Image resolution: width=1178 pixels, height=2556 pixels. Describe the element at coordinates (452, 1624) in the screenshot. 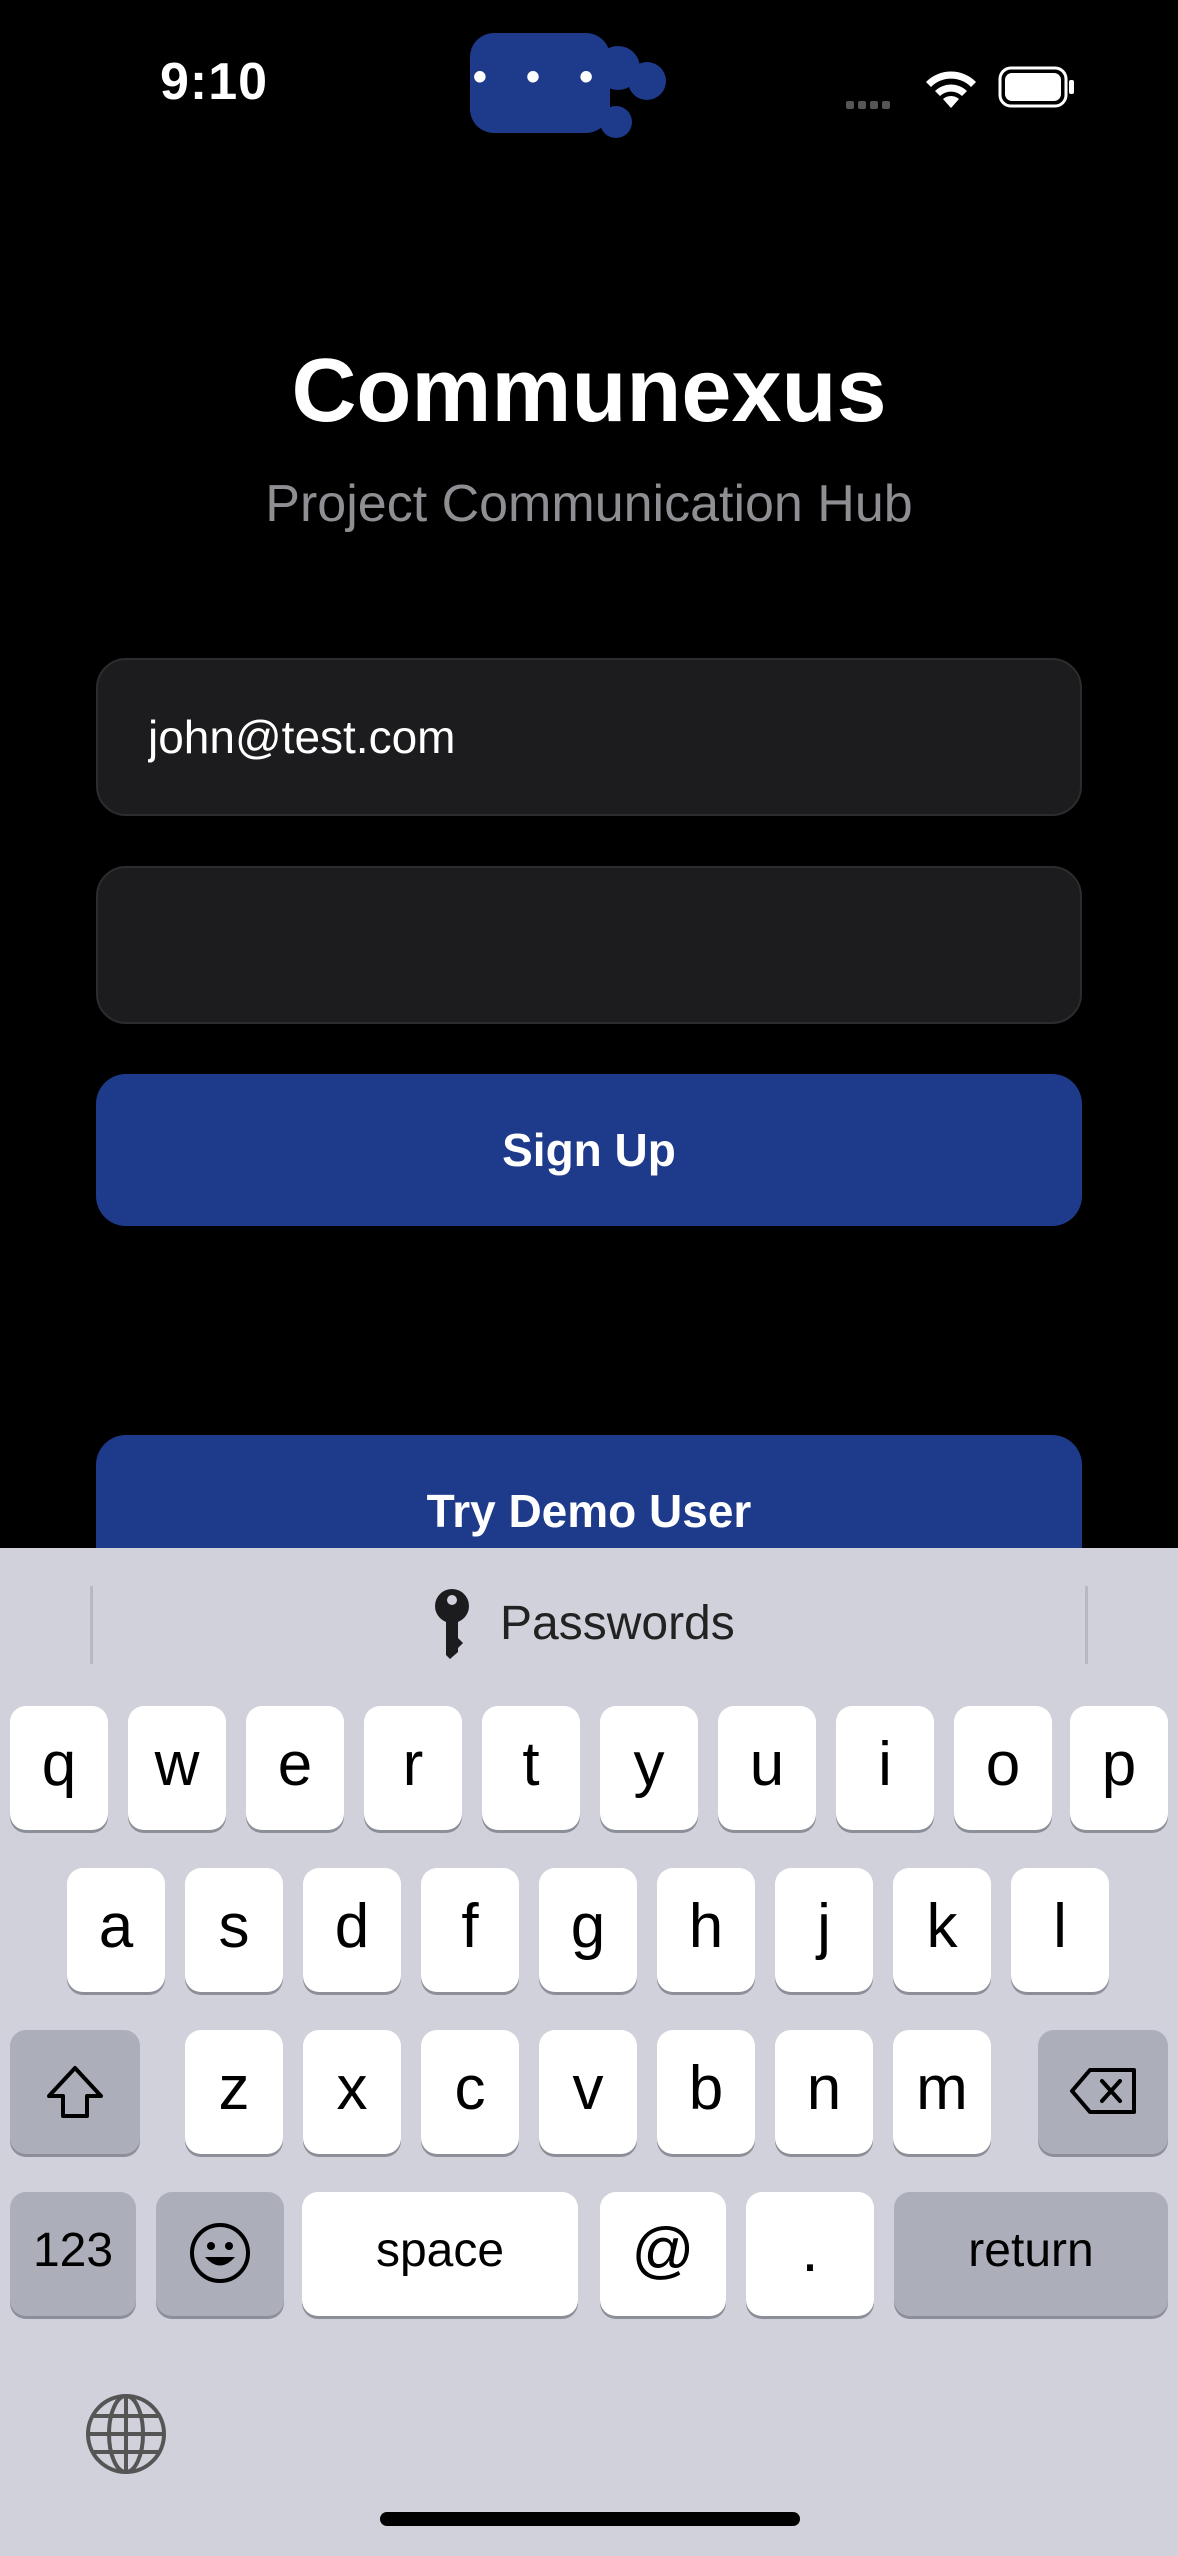

I see `key-icon` at that location.